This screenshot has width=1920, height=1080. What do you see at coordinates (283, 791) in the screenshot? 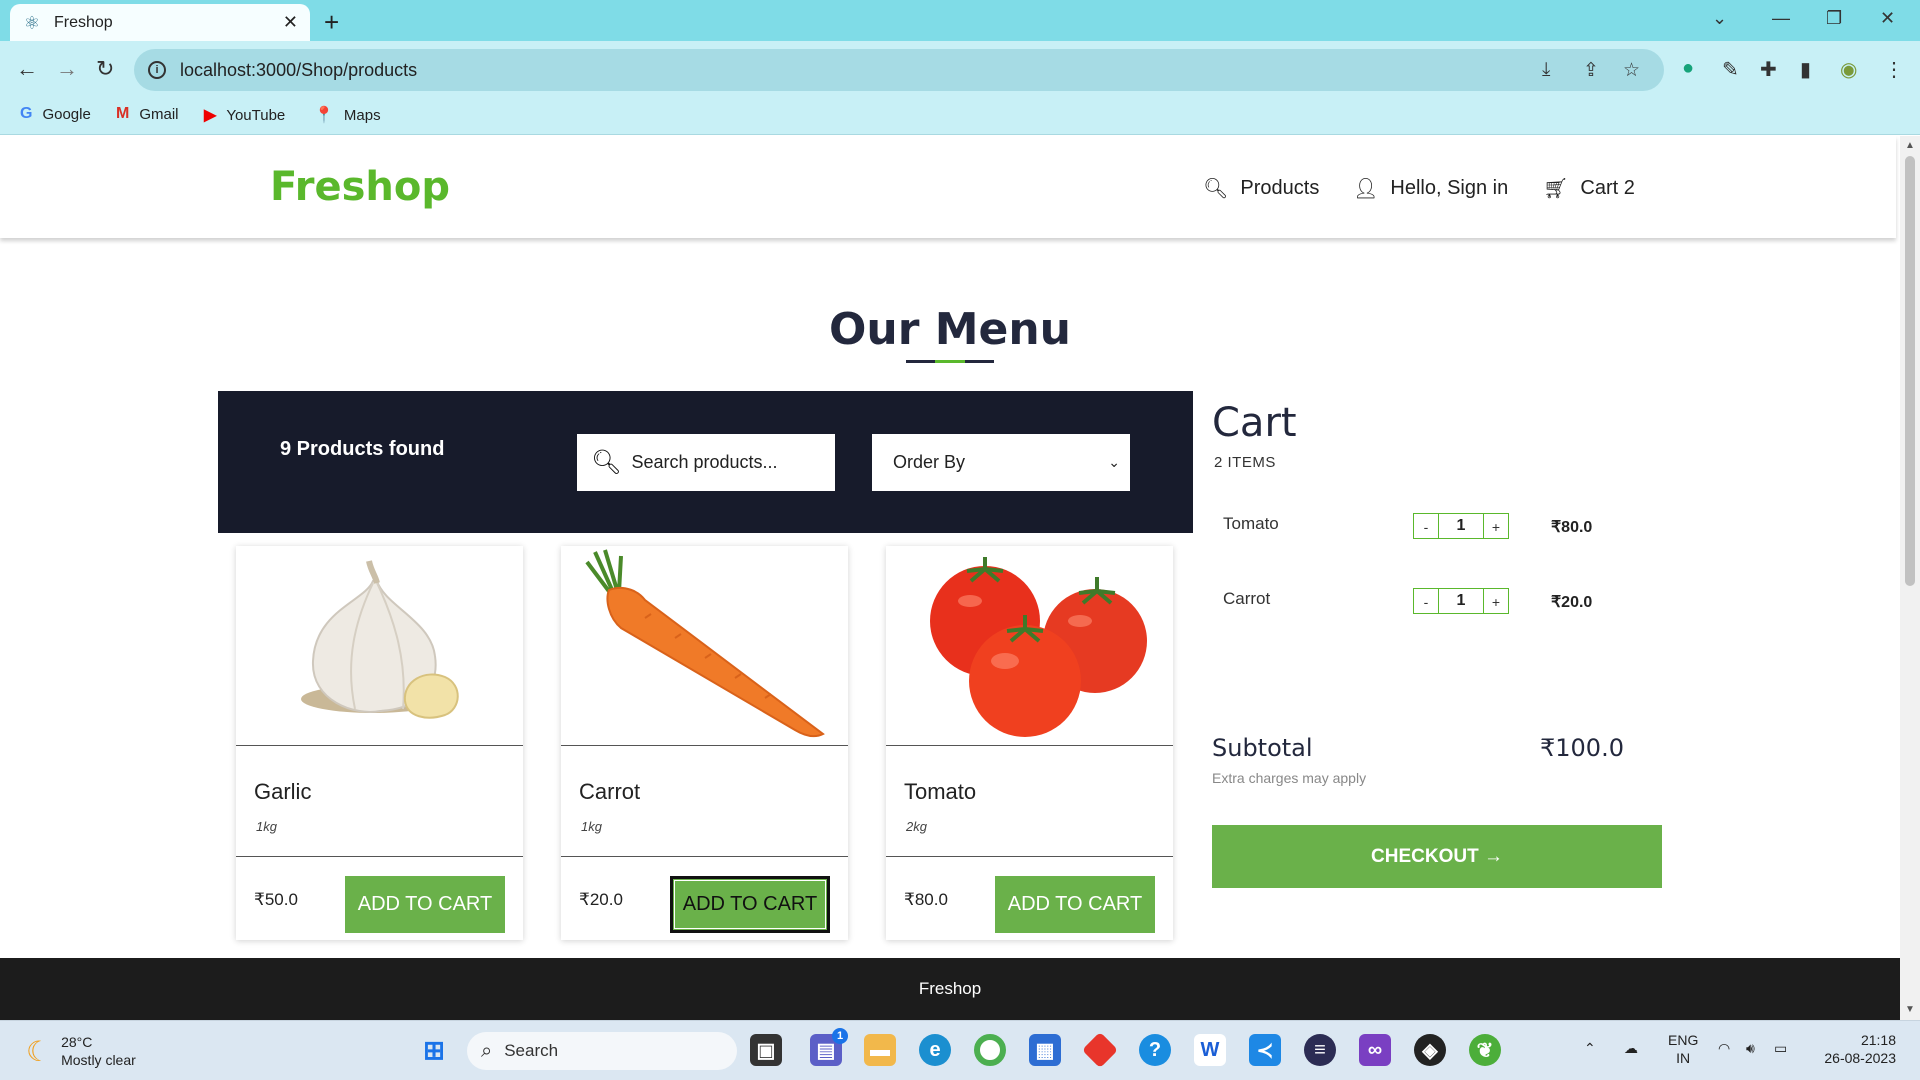
I see `product-name: Garlic` at bounding box center [283, 791].